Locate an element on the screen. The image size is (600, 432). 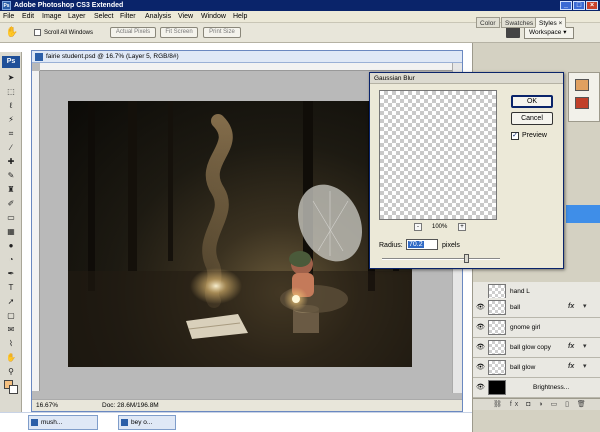
zoom-tool-icon: ⚲ is located at coordinates (11, 371).